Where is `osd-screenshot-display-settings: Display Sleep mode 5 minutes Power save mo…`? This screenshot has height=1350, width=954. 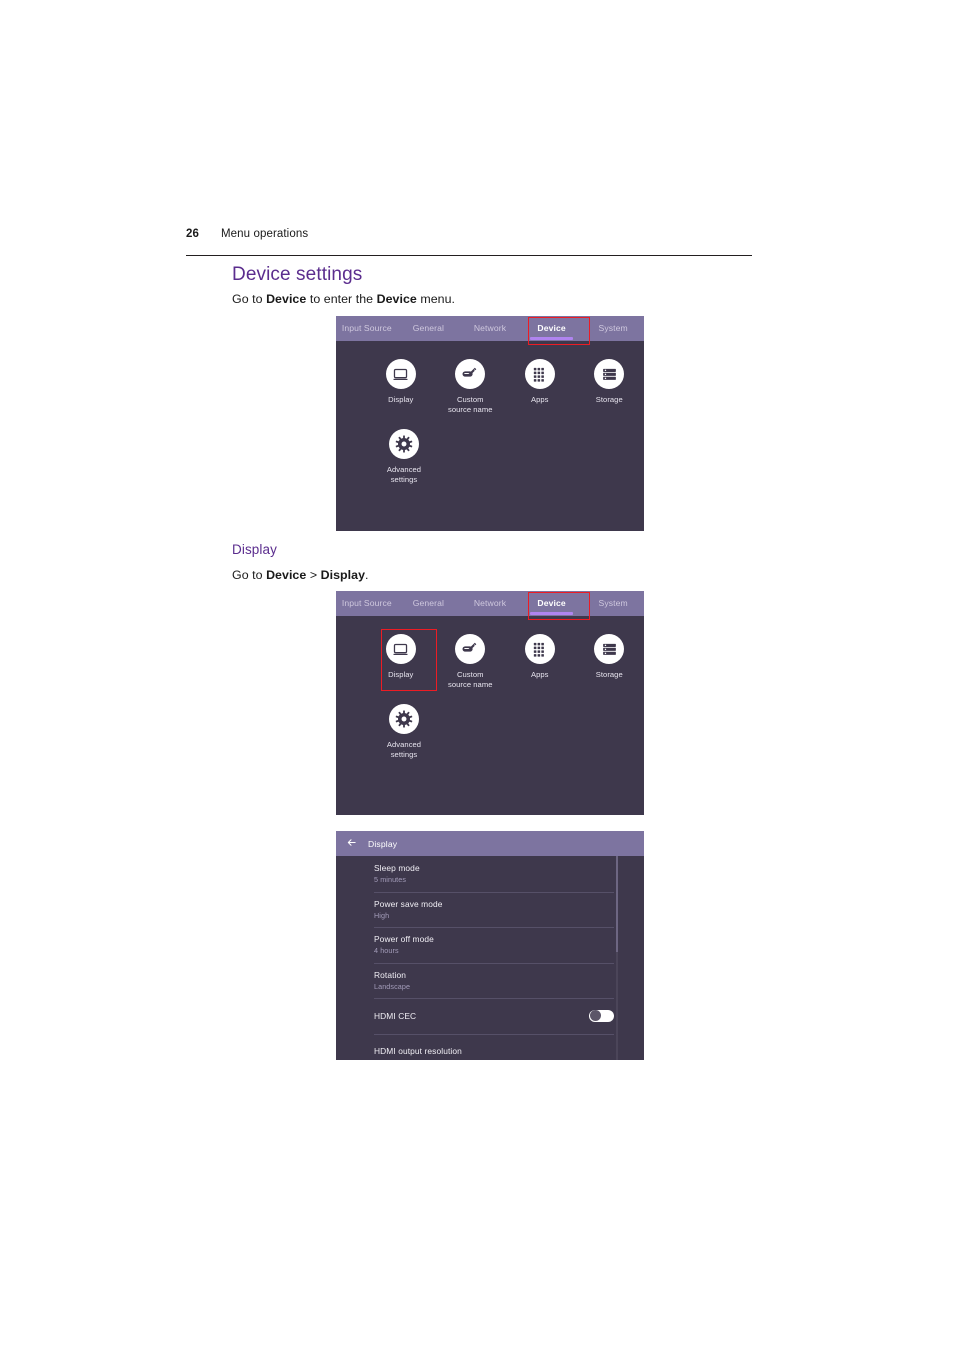
osd-screenshot-display-settings: Display Sleep mode 5 minutes Power save mo… is located at coordinates (490, 945).